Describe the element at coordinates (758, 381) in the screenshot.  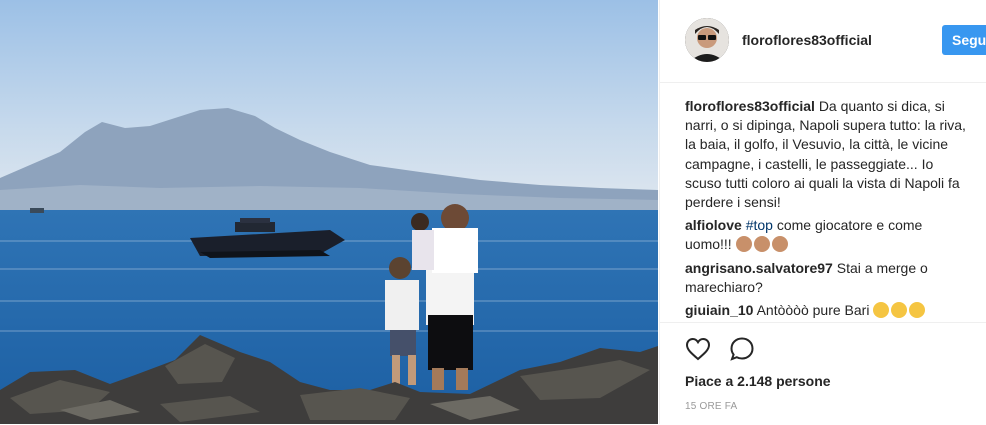
I see `likes-count: Piace a 2.148 persone` at that location.